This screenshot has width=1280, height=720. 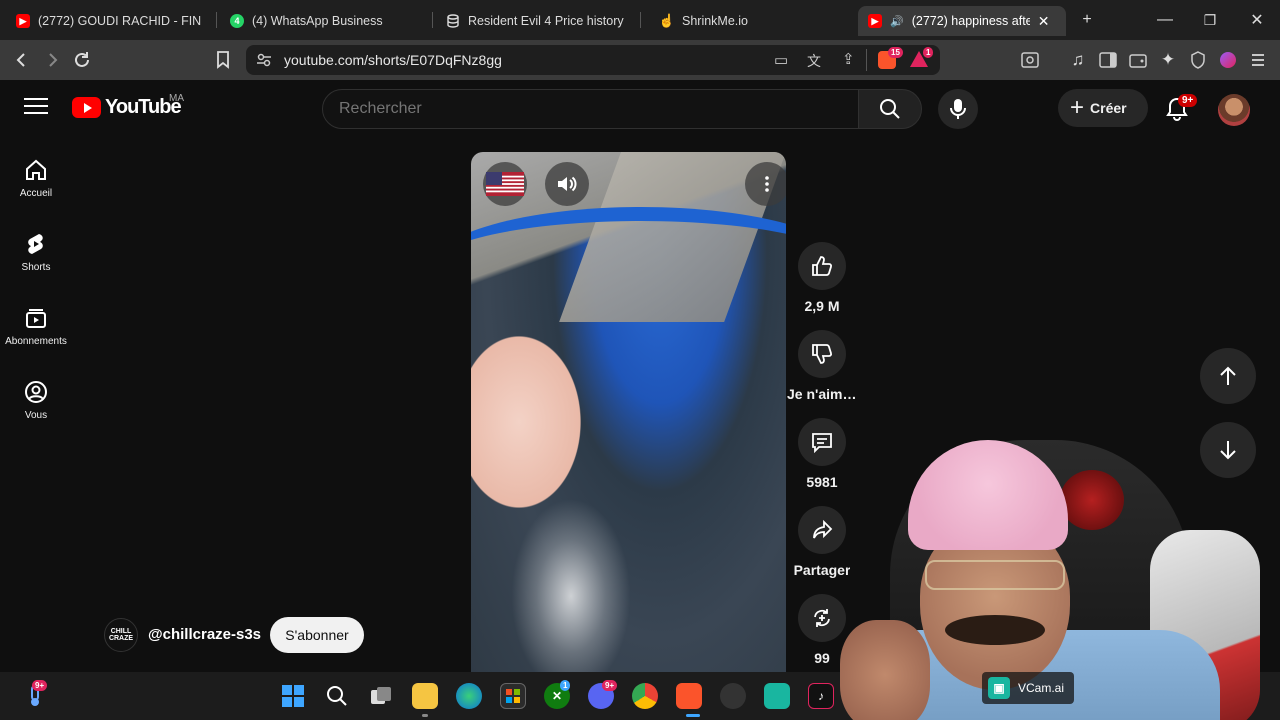 What do you see at coordinates (317, 21) in the screenshot?
I see `tab-label: (4) WhatsApp Business` at bounding box center [317, 21].